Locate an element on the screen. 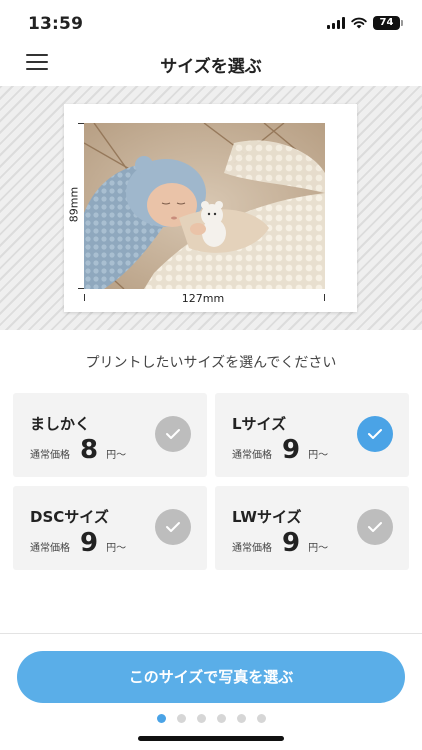  page-indicator is located at coordinates (211, 718).